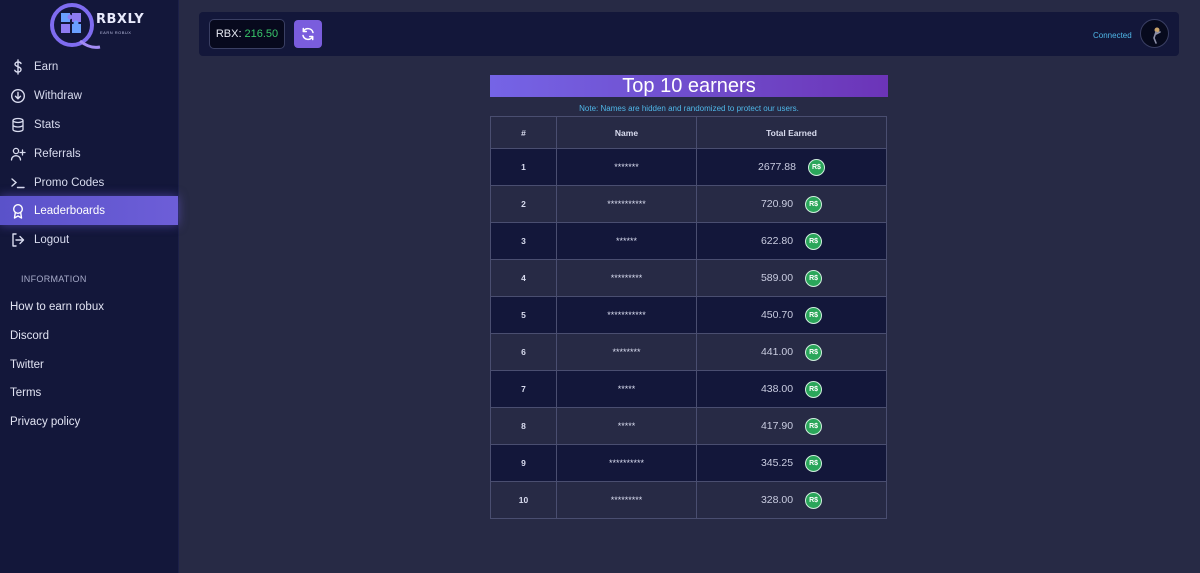 Image resolution: width=1200 pixels, height=573 pixels. I want to click on table-row: 8 ***** 417.90 R$, so click(688, 426).